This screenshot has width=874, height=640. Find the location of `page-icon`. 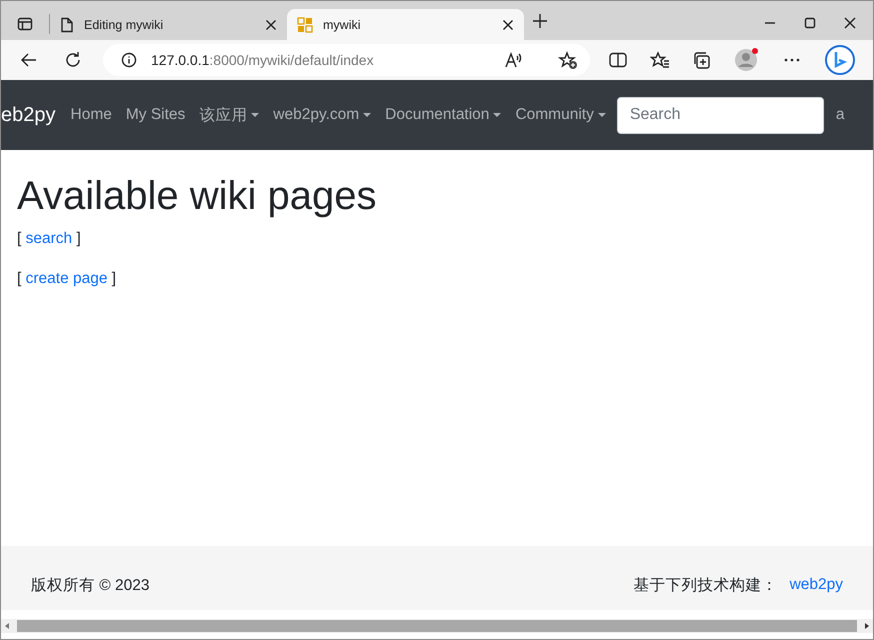

page-icon is located at coordinates (67, 24).